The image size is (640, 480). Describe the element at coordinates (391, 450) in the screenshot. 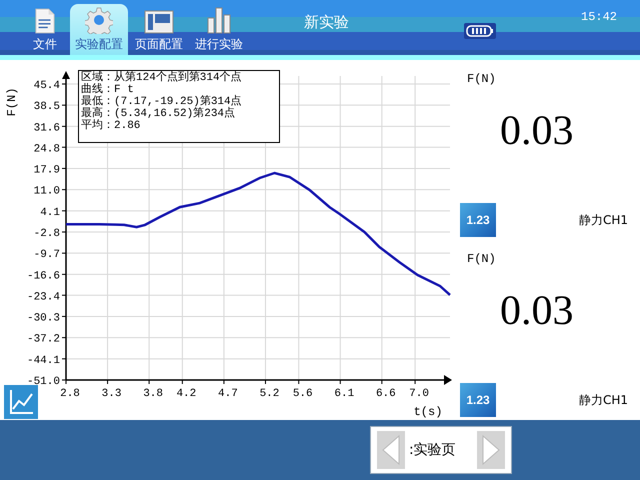

I see `previous-page-button` at that location.